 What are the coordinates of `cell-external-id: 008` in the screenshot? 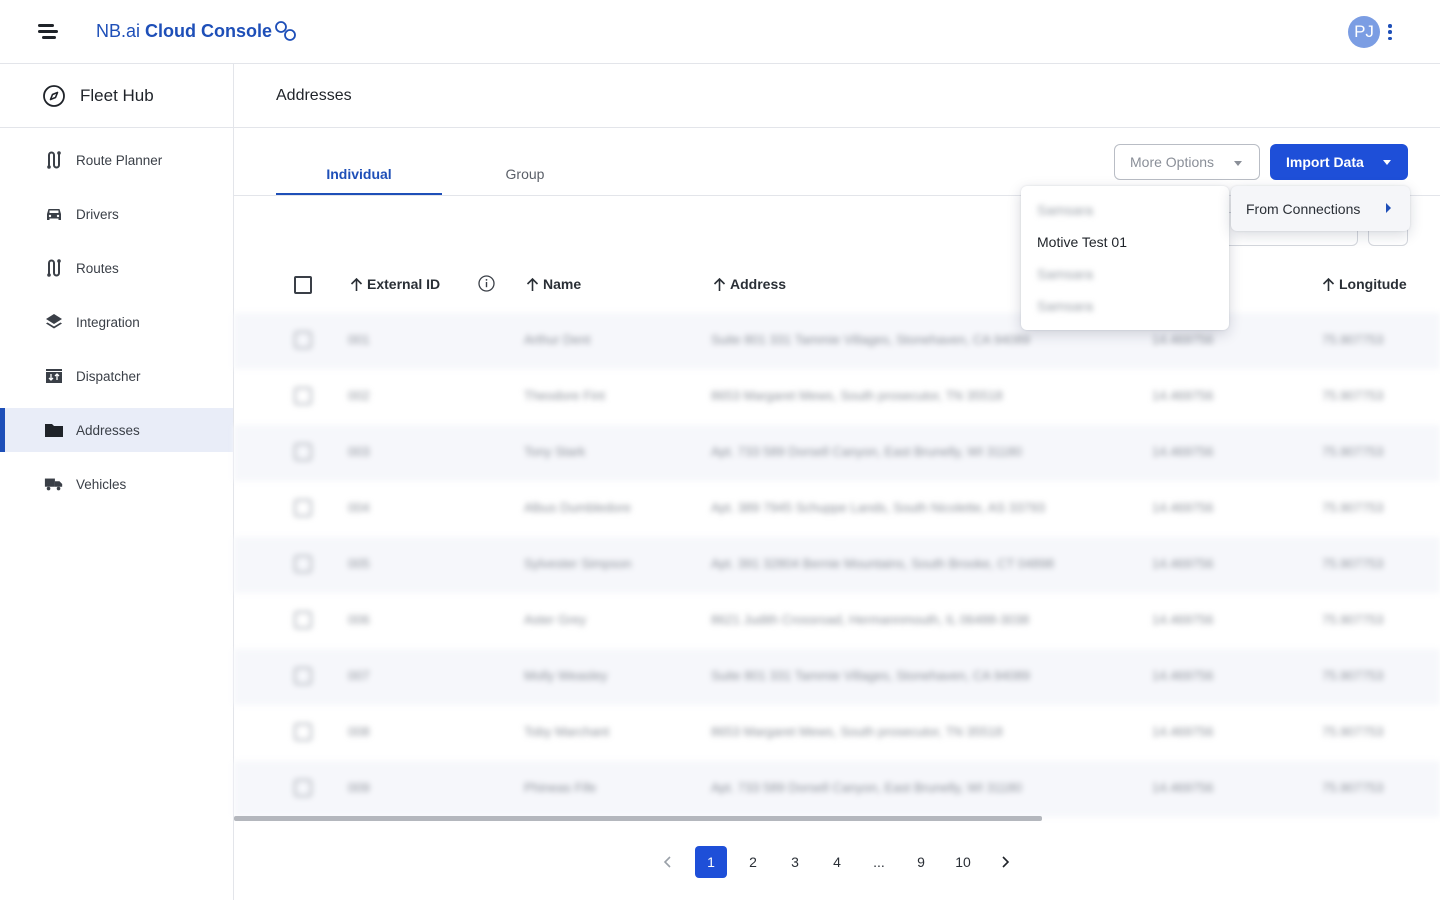 It's located at (359, 731).